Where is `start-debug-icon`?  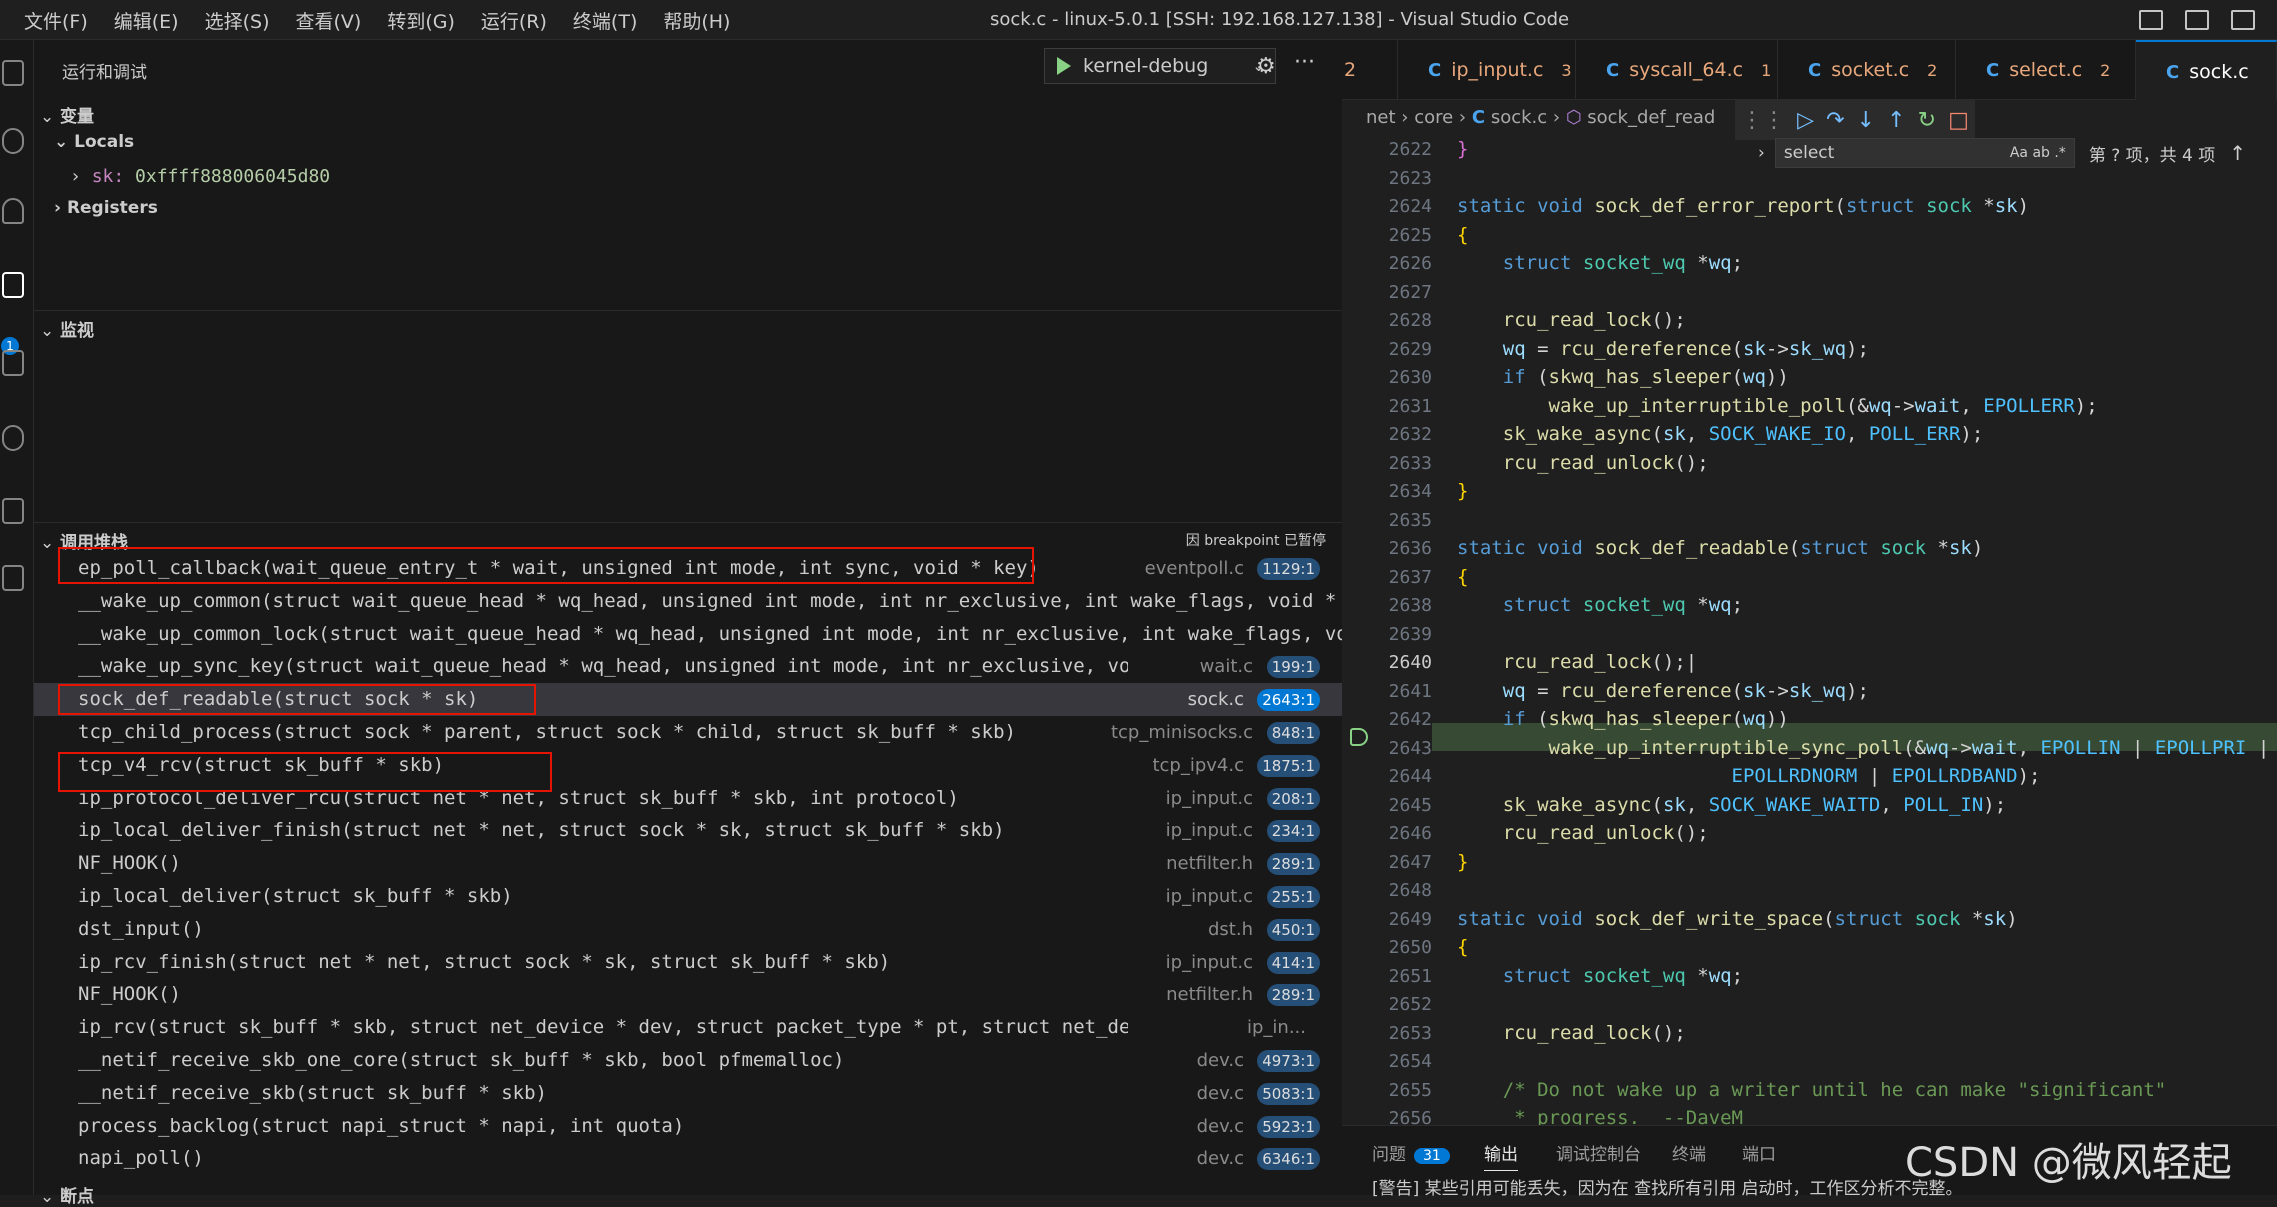 start-debug-icon is located at coordinates (1064, 66).